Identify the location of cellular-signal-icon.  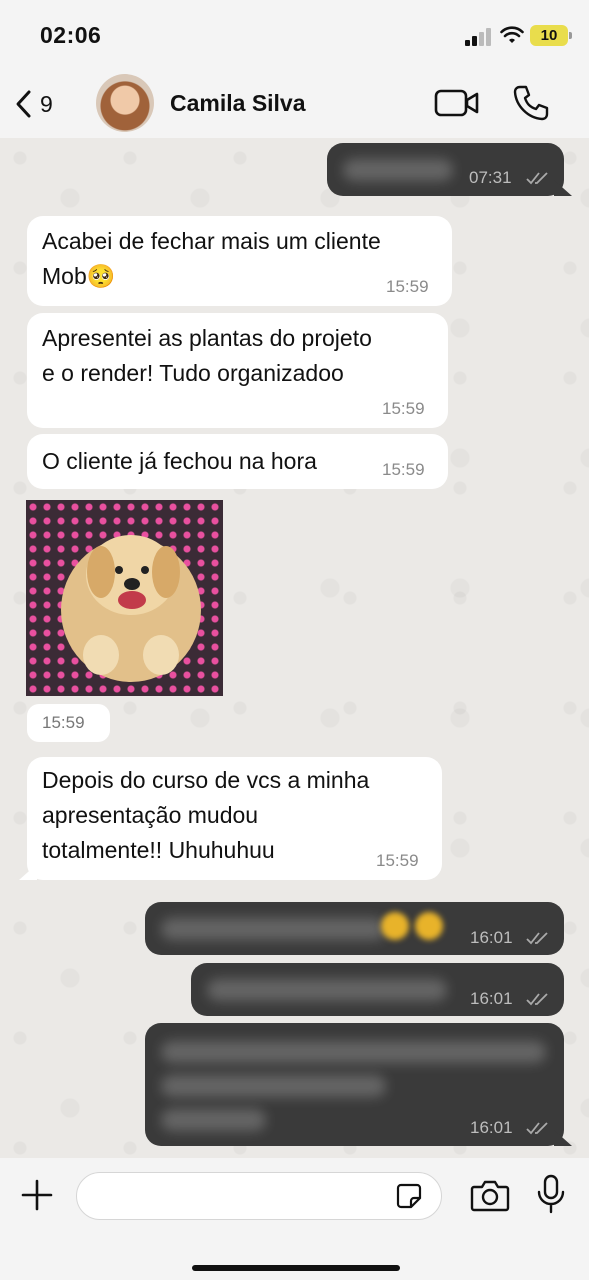
(479, 37).